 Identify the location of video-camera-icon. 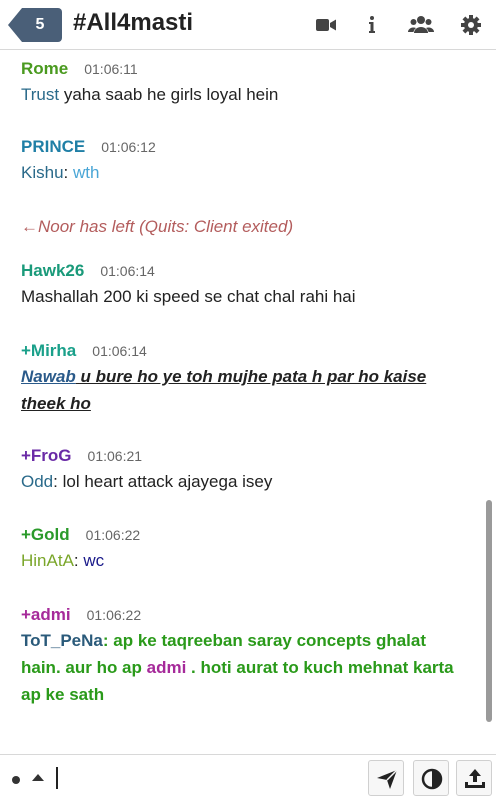
(326, 25).